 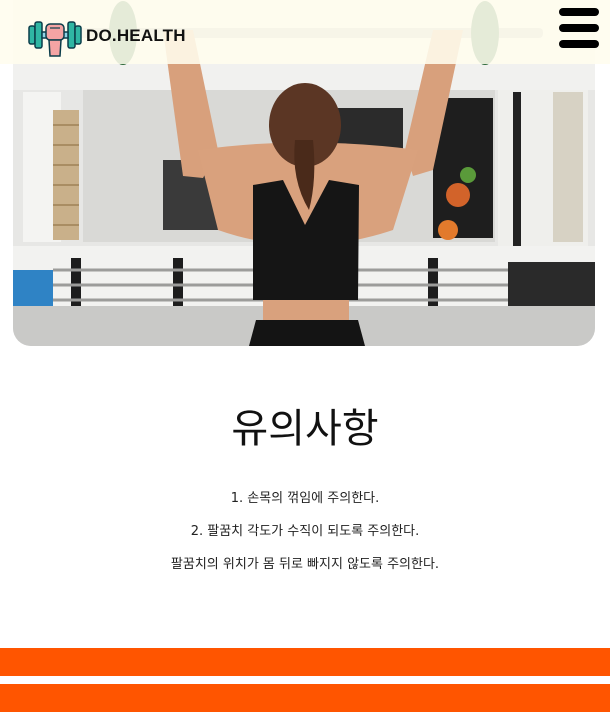 What do you see at coordinates (136, 35) in the screenshot?
I see `brand-name: DO.HEALTH` at bounding box center [136, 35].